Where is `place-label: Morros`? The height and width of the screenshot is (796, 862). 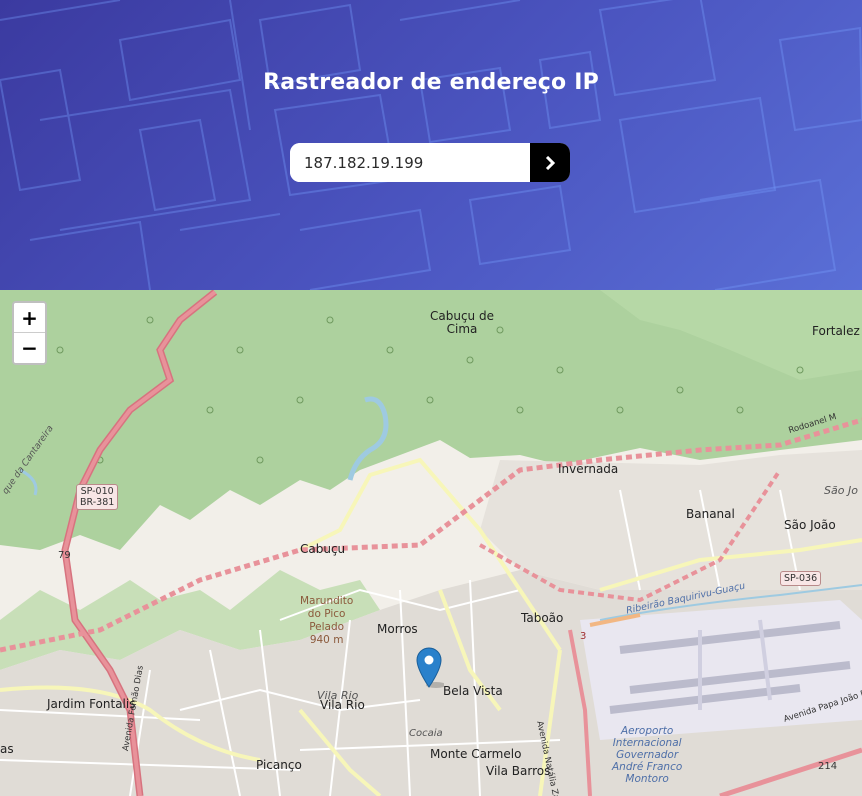 place-label: Morros is located at coordinates (397, 629).